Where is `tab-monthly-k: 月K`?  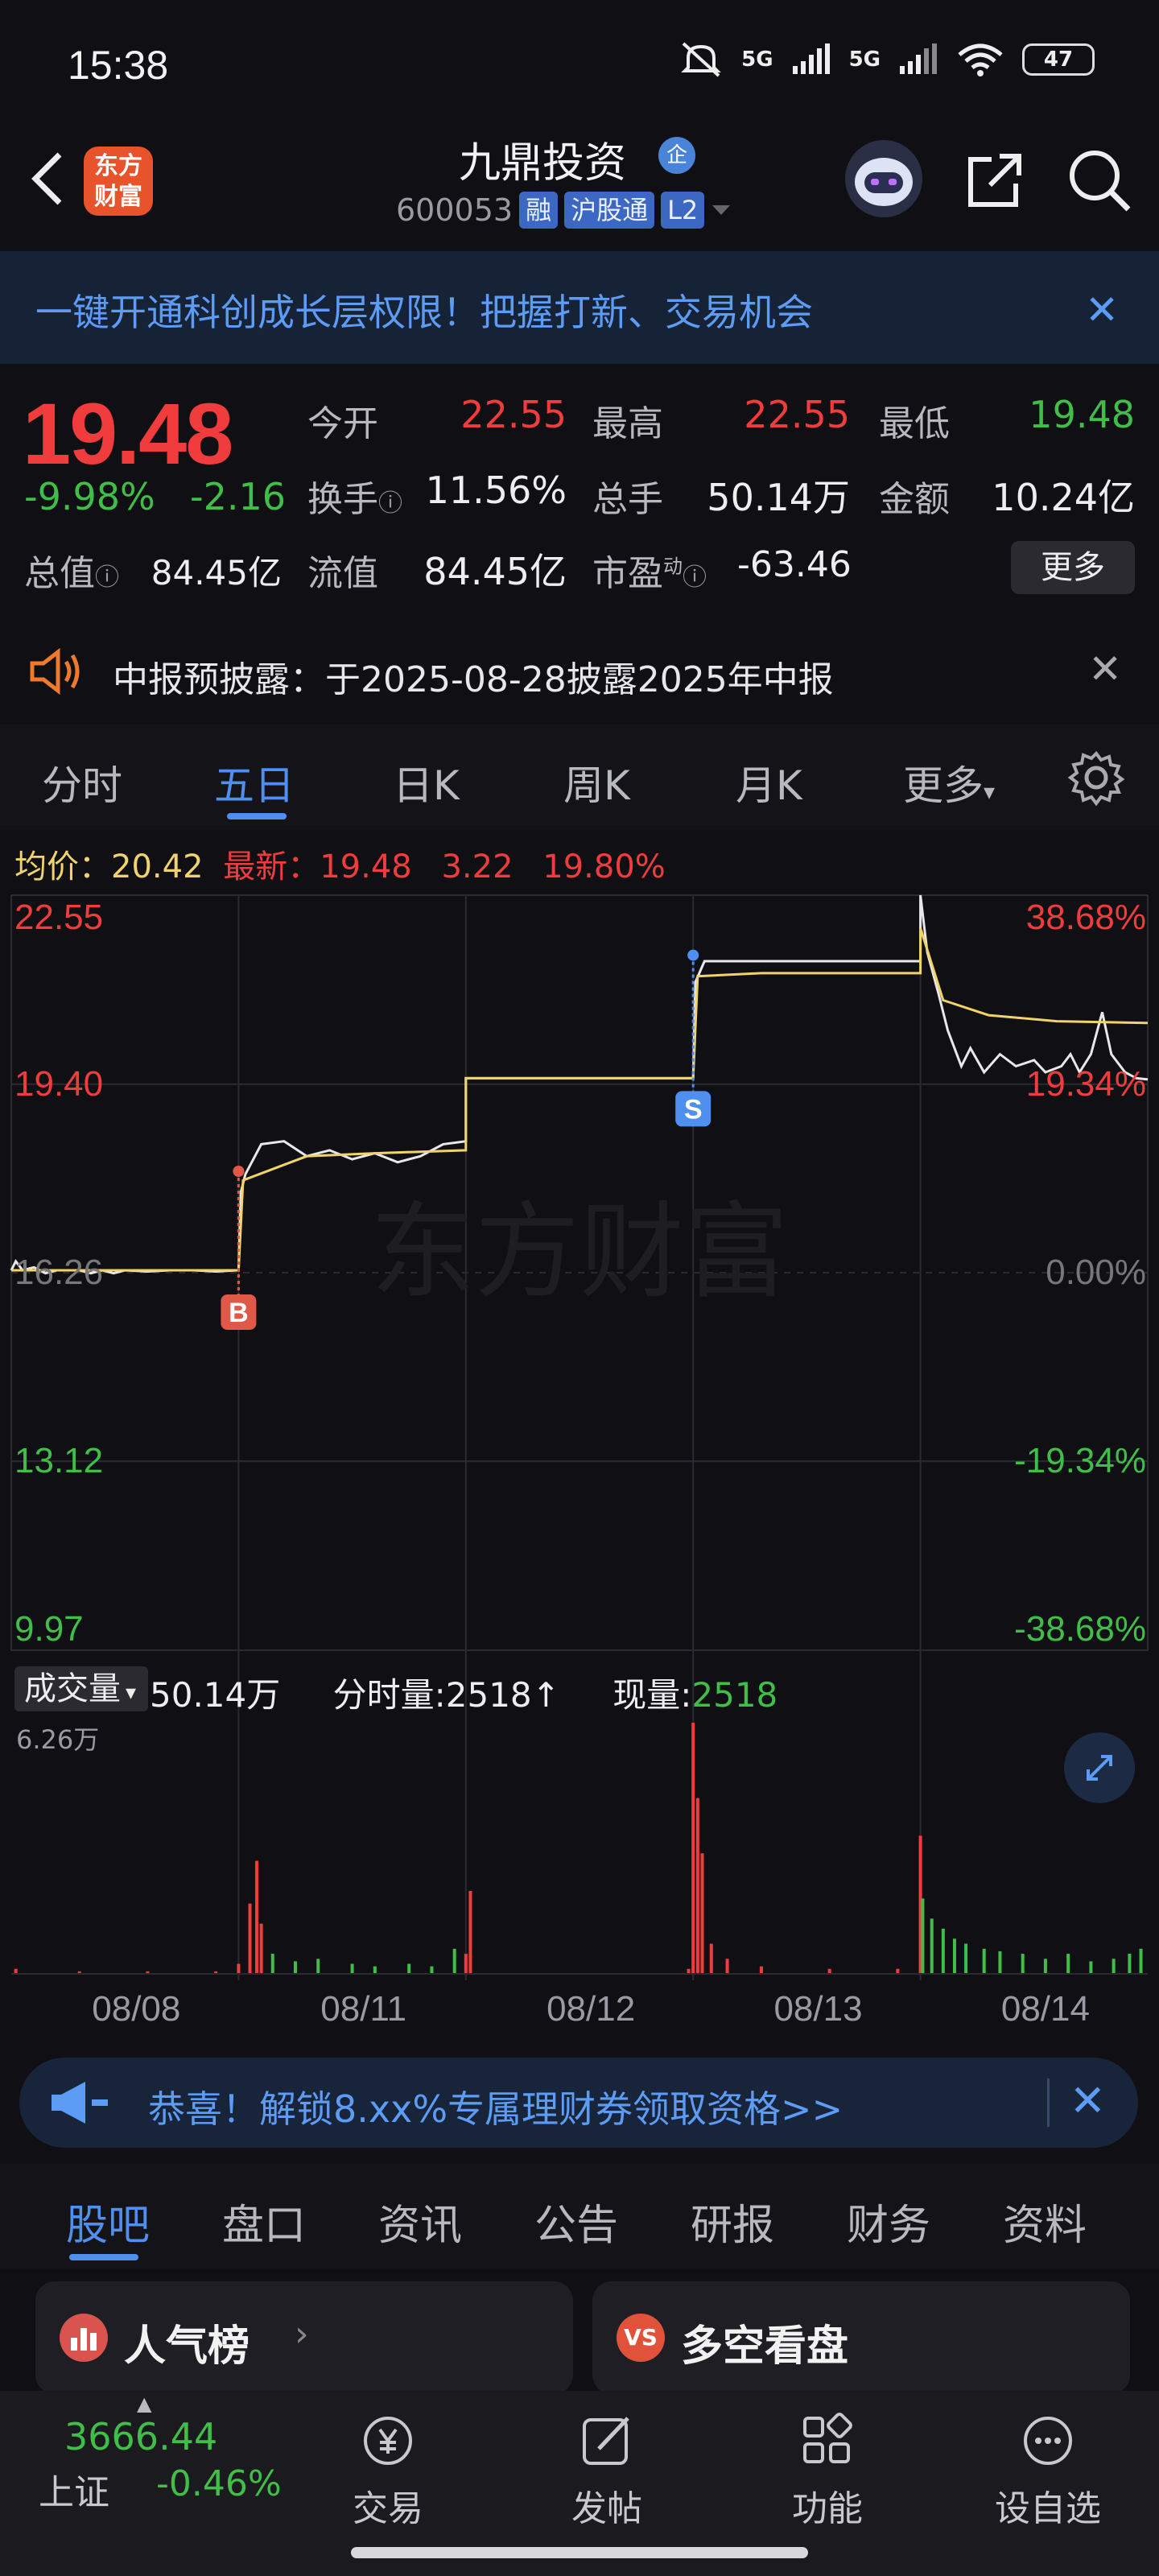
tab-monthly-k: 月K is located at coordinates (769, 782).